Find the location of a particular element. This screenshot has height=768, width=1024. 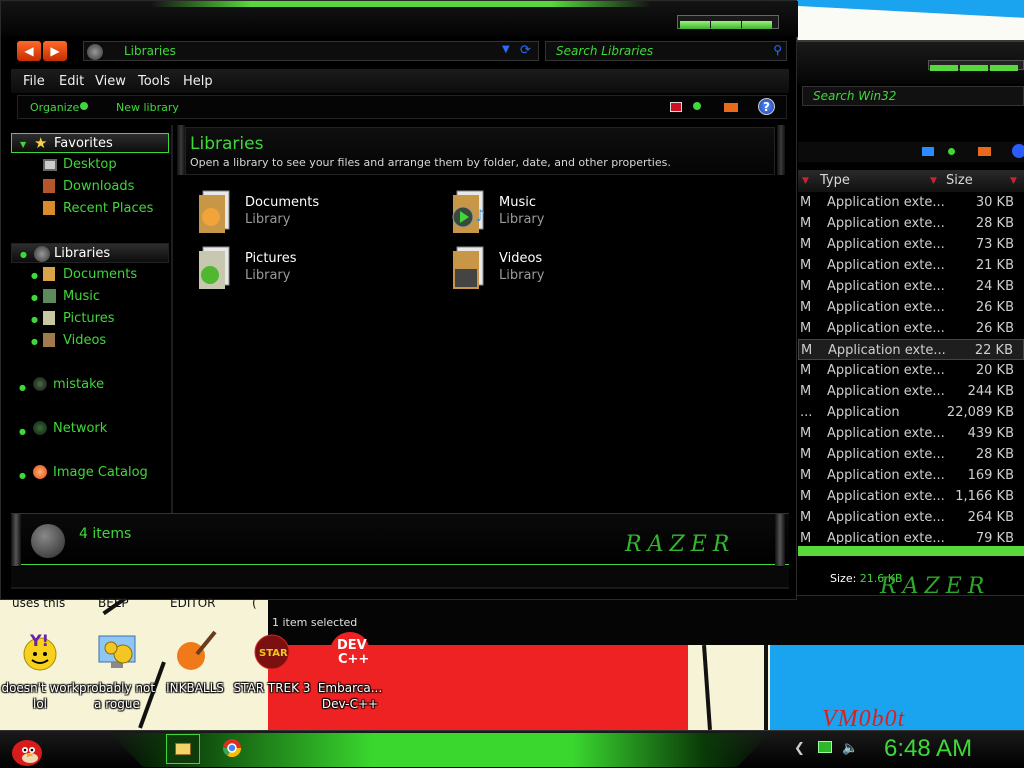

desktop-icon-yahoo: Y! doesn't work lol is located at coordinates (40, 670).